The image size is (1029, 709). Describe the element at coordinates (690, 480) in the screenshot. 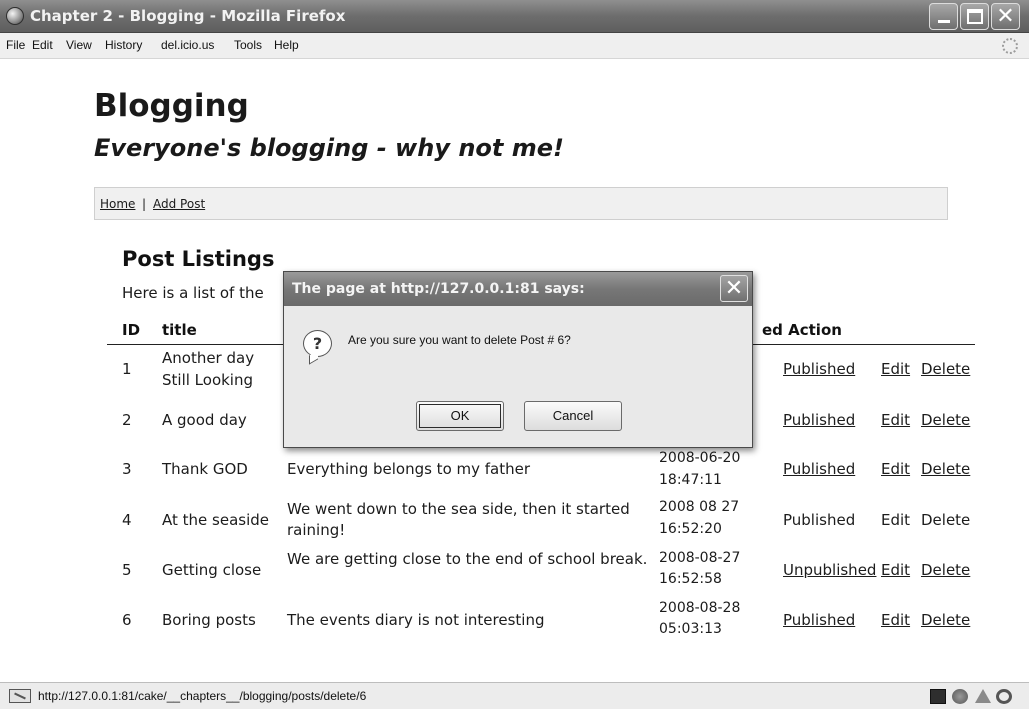

I see `cell-created-time: 18:47:11` at that location.